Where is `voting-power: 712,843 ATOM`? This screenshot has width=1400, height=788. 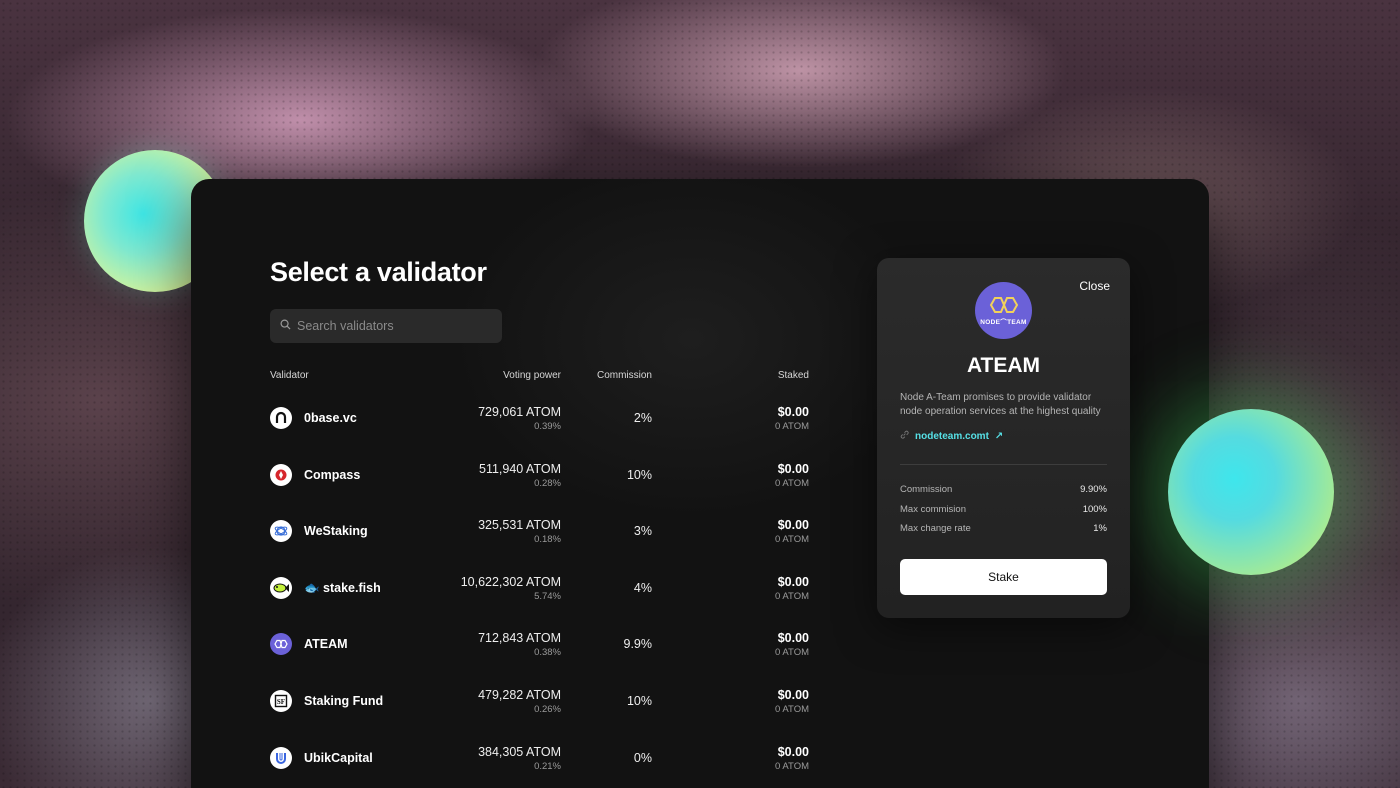
voting-power: 712,843 ATOM is located at coordinates (519, 638).